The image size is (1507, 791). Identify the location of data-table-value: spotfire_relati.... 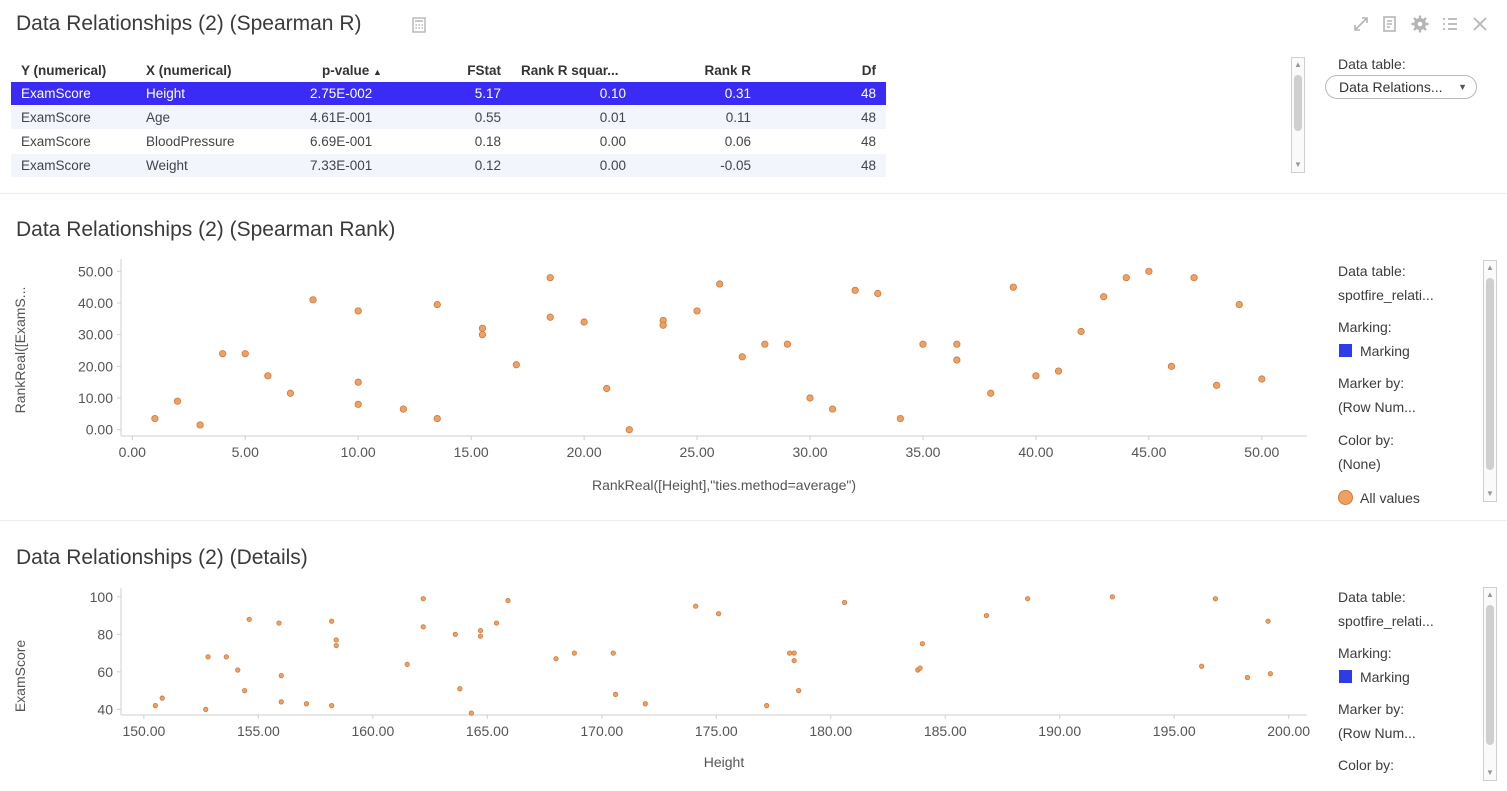
(1386, 621).